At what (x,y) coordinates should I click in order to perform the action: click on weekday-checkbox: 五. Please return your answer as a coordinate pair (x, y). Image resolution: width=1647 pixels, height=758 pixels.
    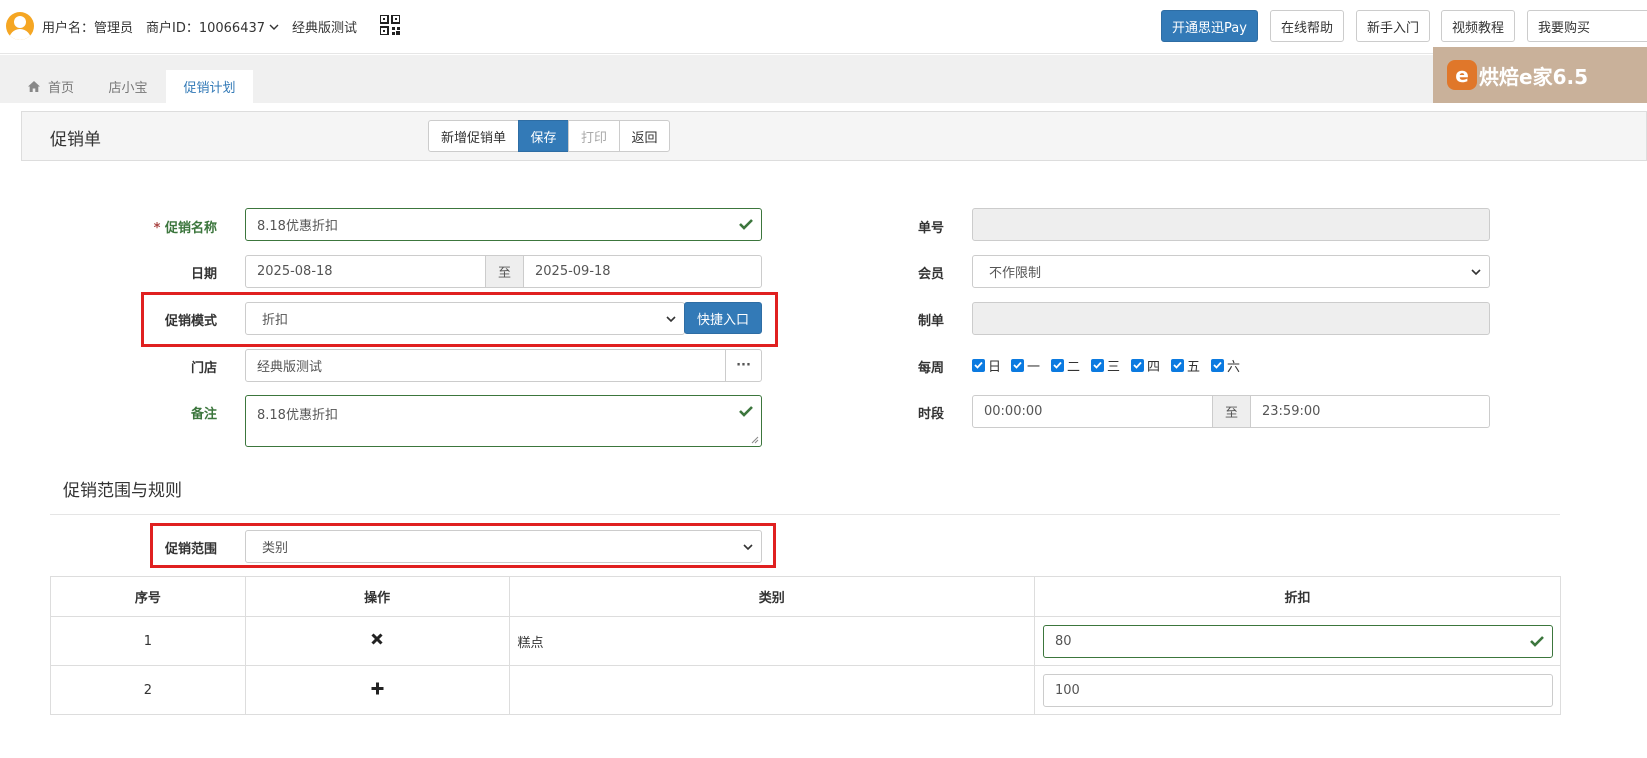
    Looking at the image, I should click on (1186, 366).